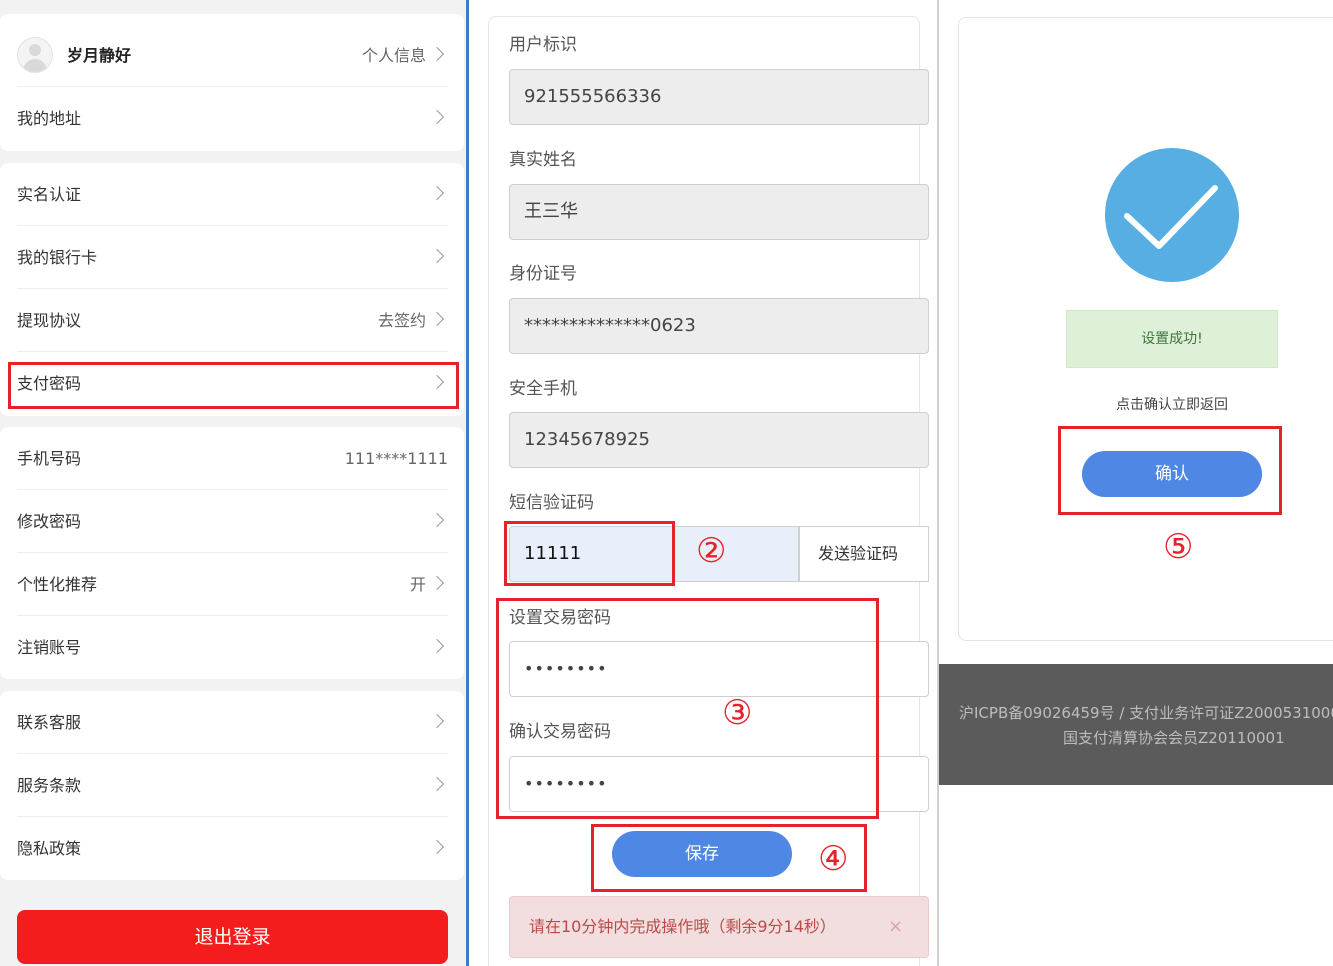 Image resolution: width=1333 pixels, height=966 pixels. I want to click on secure-phone-field: 12345678925, so click(719, 440).